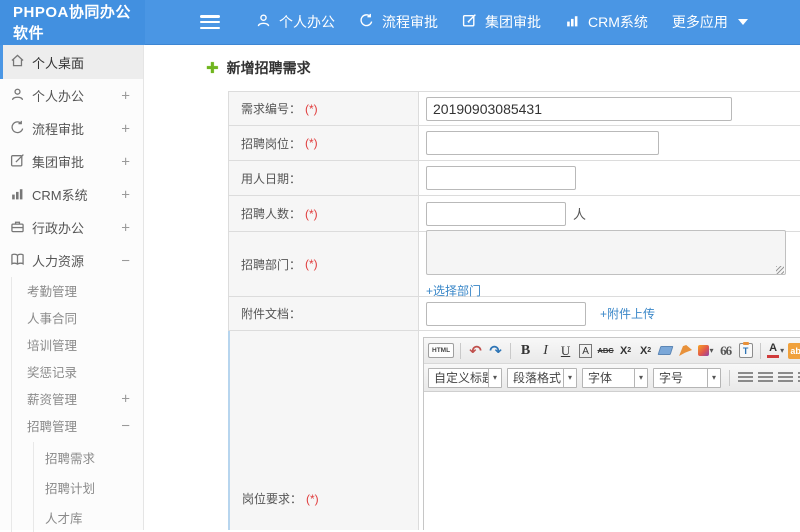 The width and height of the screenshot is (800, 532). What do you see at coordinates (441, 350) in the screenshot?
I see `html-source-button: HTML` at bounding box center [441, 350].